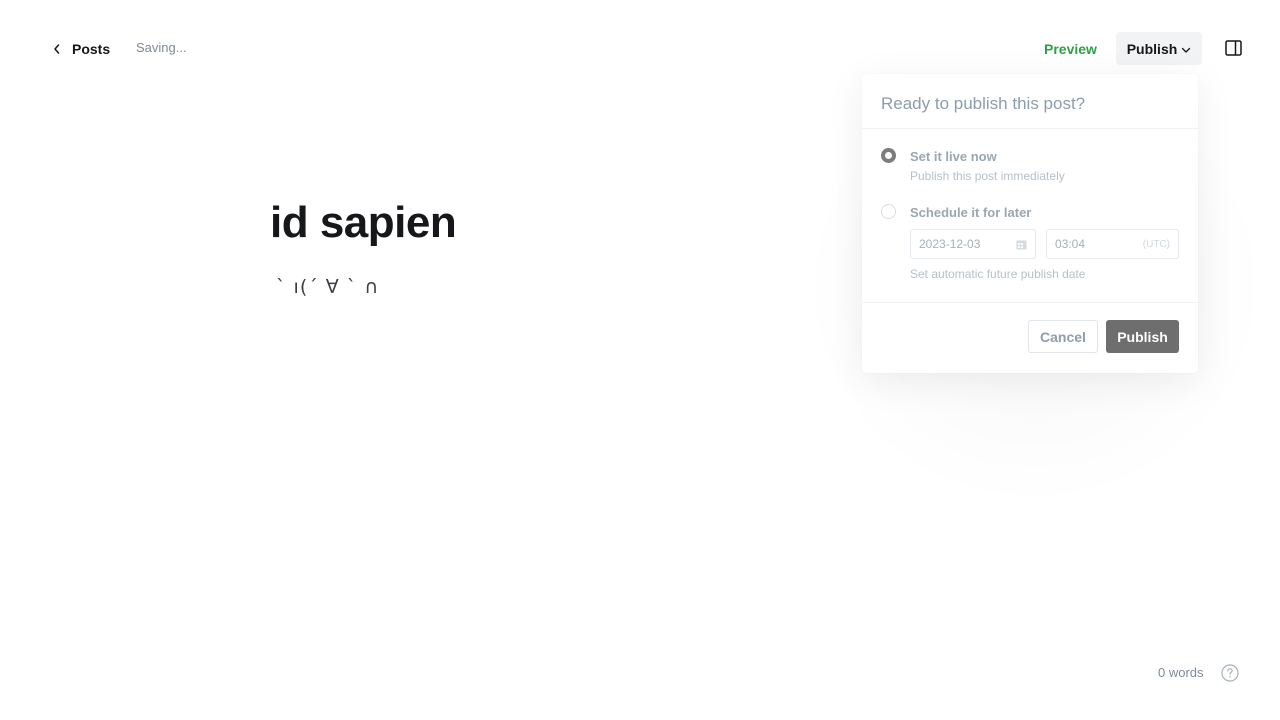 This screenshot has width=1280, height=720. What do you see at coordinates (1233, 48) in the screenshot?
I see `sidebar-toggle-icon` at bounding box center [1233, 48].